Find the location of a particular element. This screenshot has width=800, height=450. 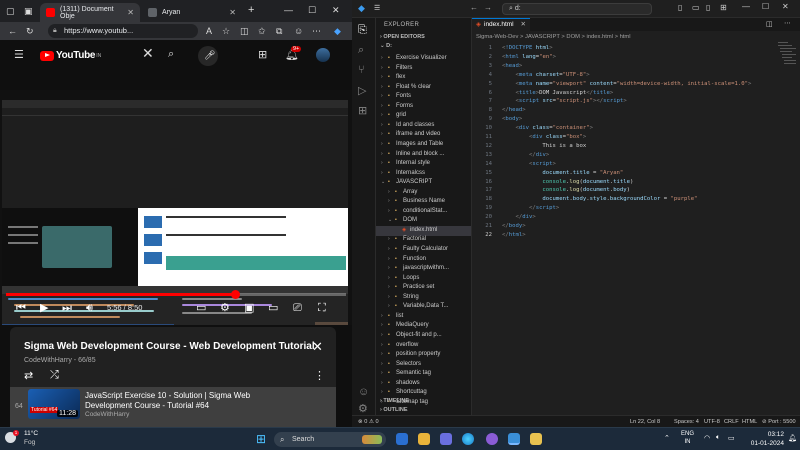

more-options-icon: ⋮ is located at coordinates (319, 375).